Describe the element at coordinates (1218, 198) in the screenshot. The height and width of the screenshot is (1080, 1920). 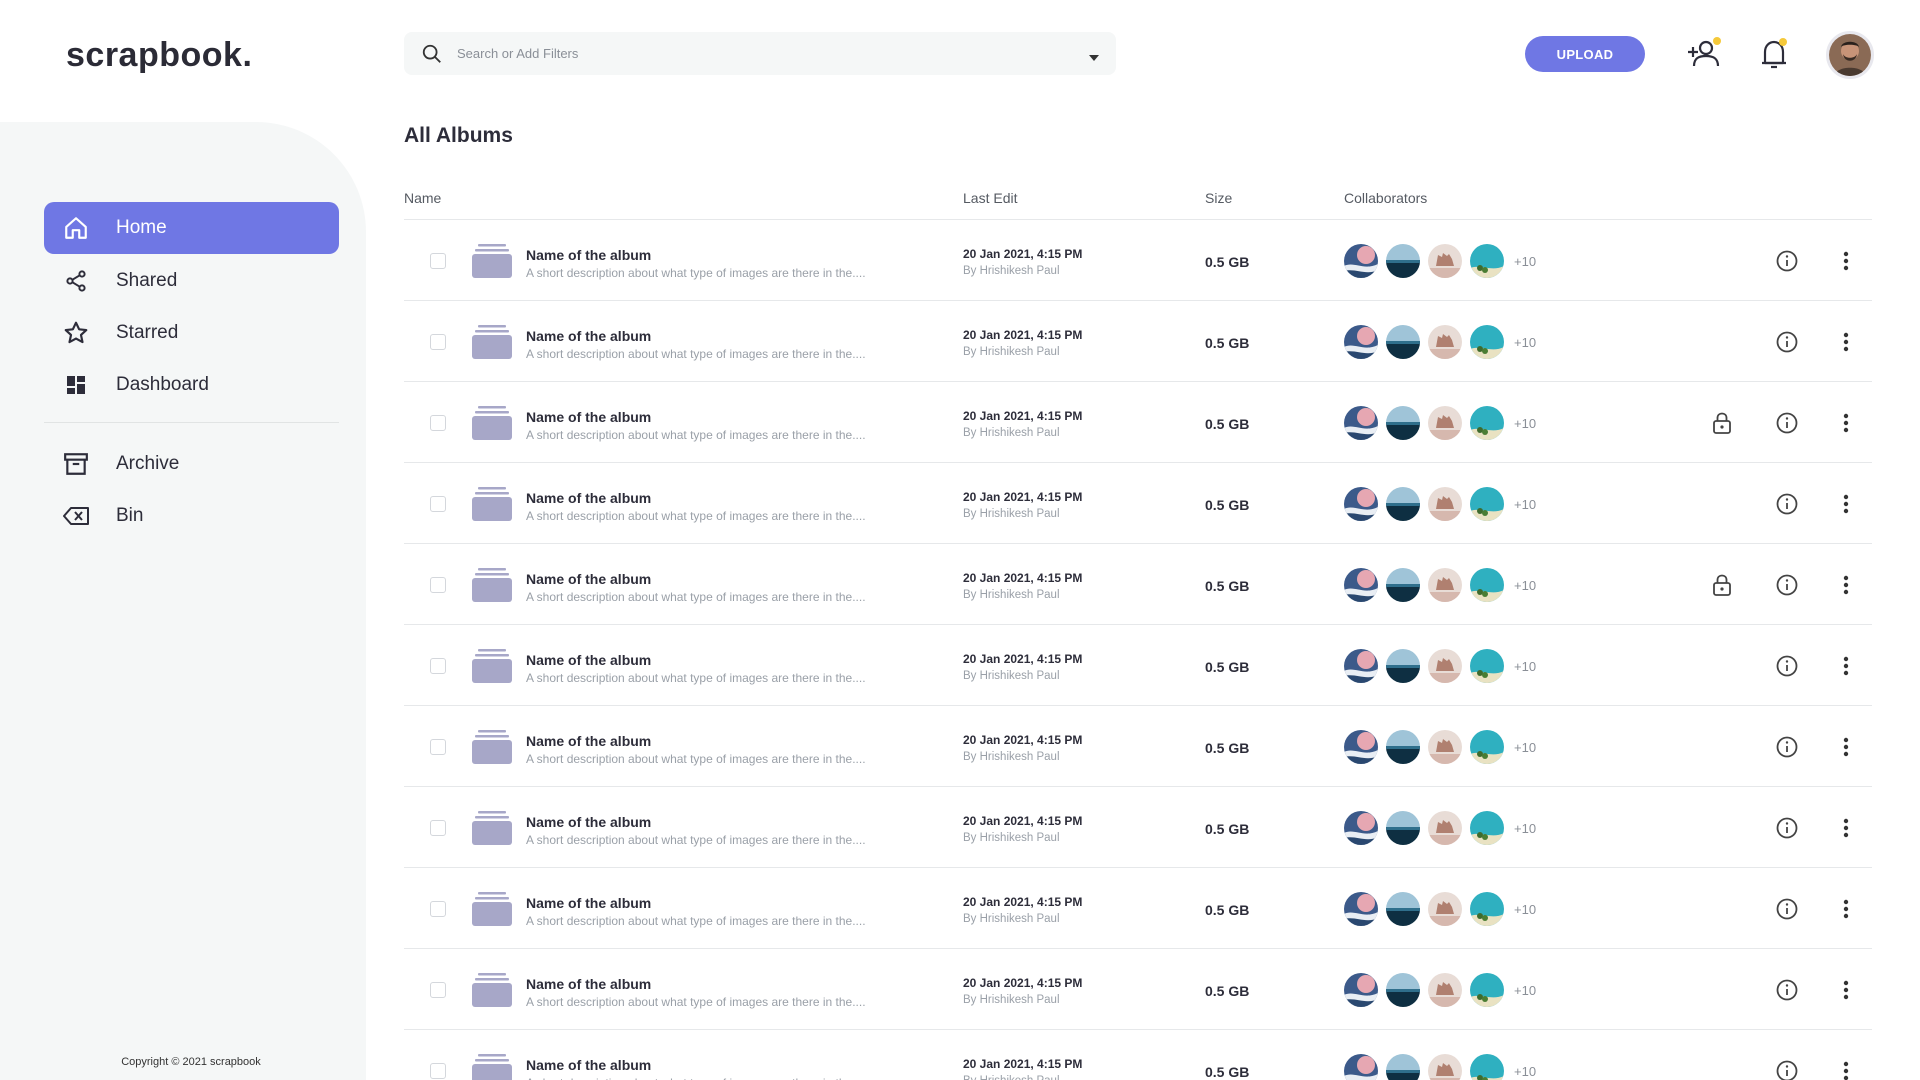
I see `column-header-size: Size` at that location.